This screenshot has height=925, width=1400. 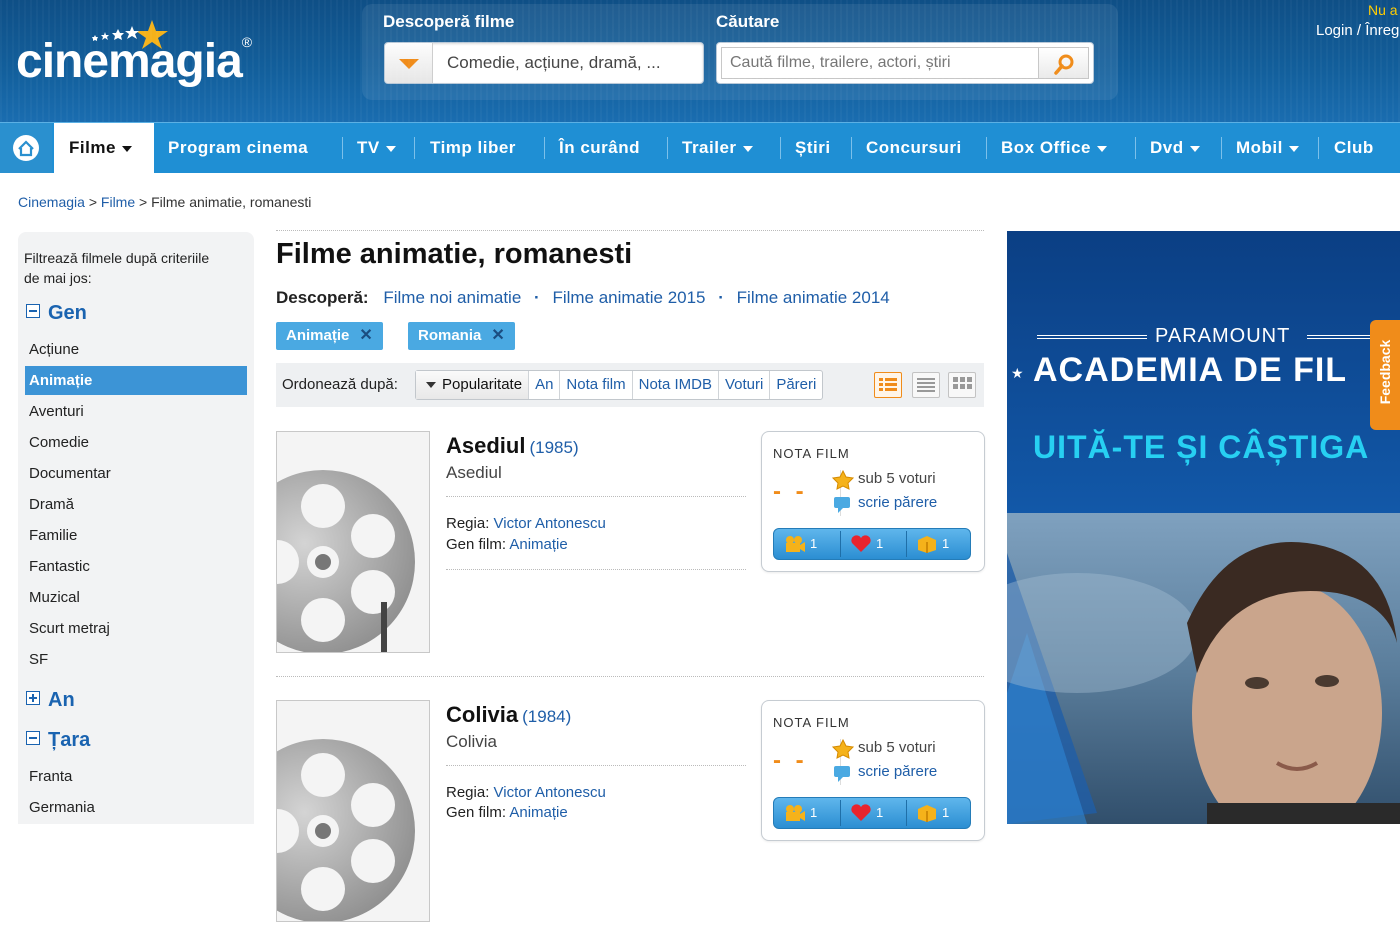 What do you see at coordinates (1203, 668) in the screenshot?
I see `ad-photo` at bounding box center [1203, 668].